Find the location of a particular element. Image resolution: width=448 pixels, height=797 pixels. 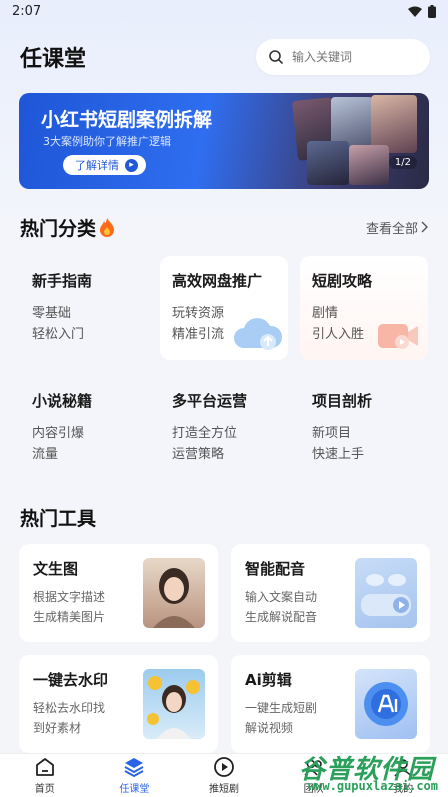

page-title: 任课堂 is located at coordinates (53, 59).